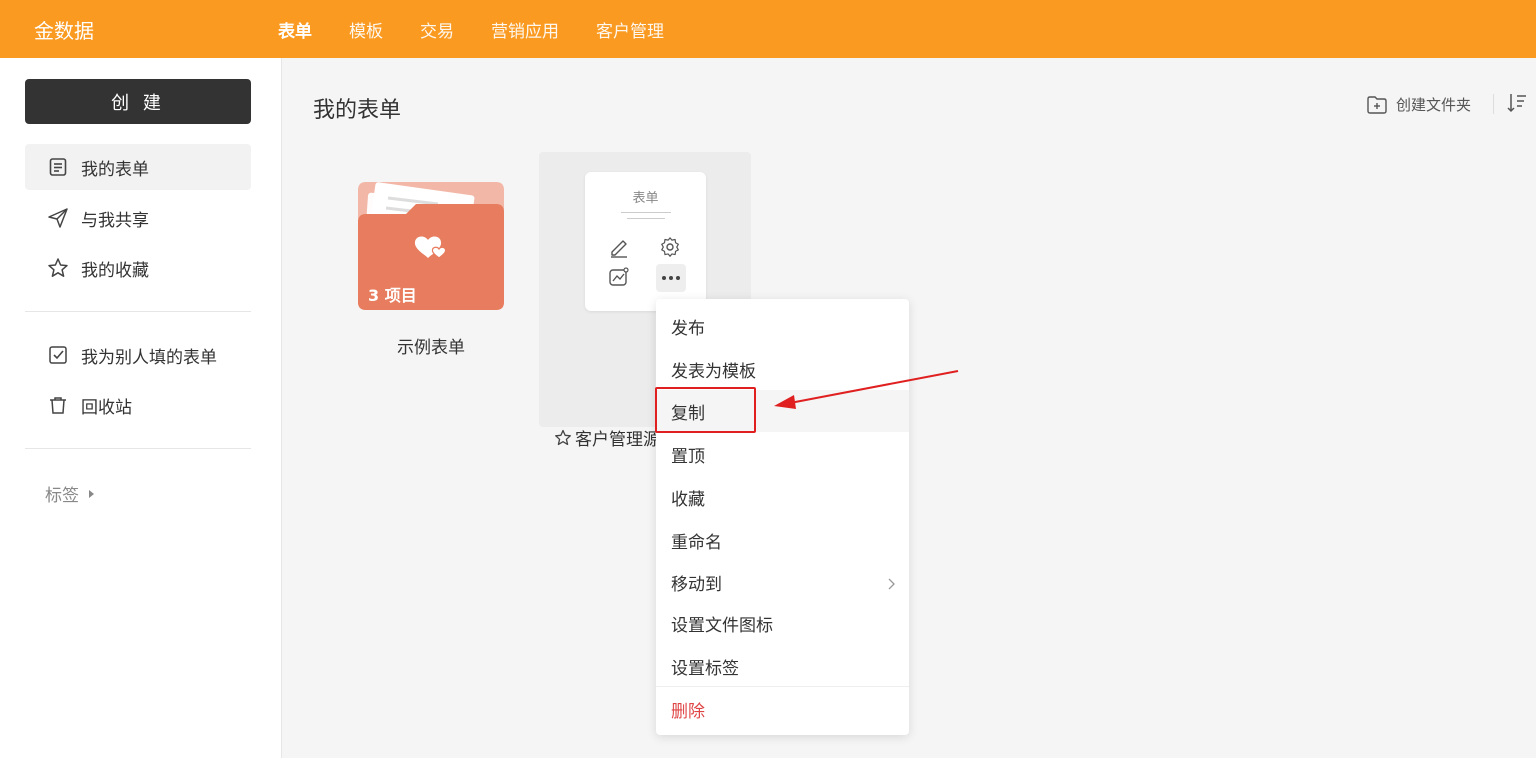  What do you see at coordinates (1377, 105) in the screenshot?
I see `folder-plus-icon` at bounding box center [1377, 105].